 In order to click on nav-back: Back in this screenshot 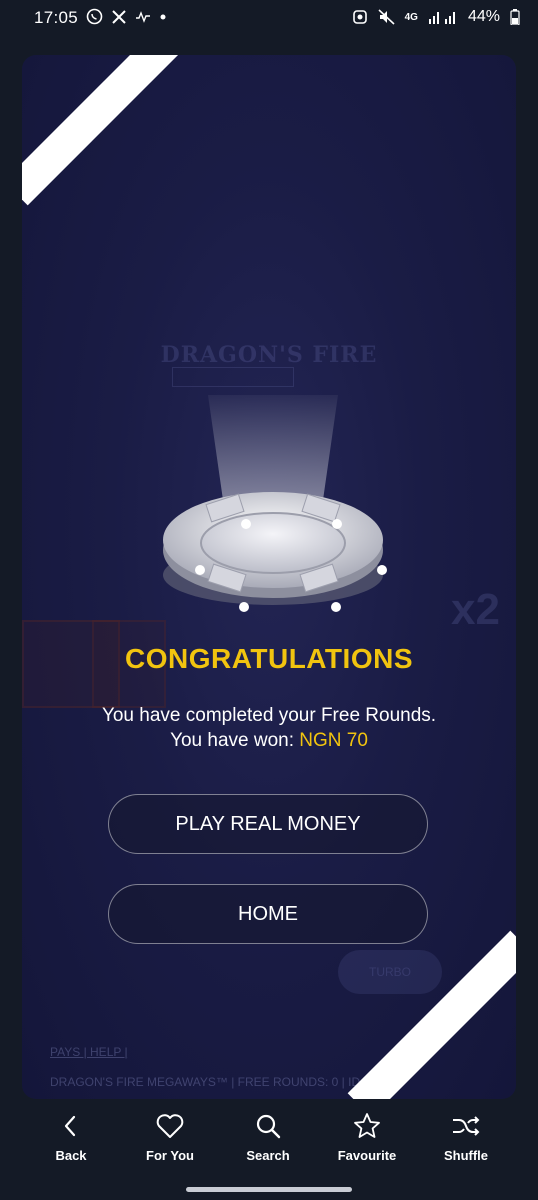, I will do `click(71, 1137)`.